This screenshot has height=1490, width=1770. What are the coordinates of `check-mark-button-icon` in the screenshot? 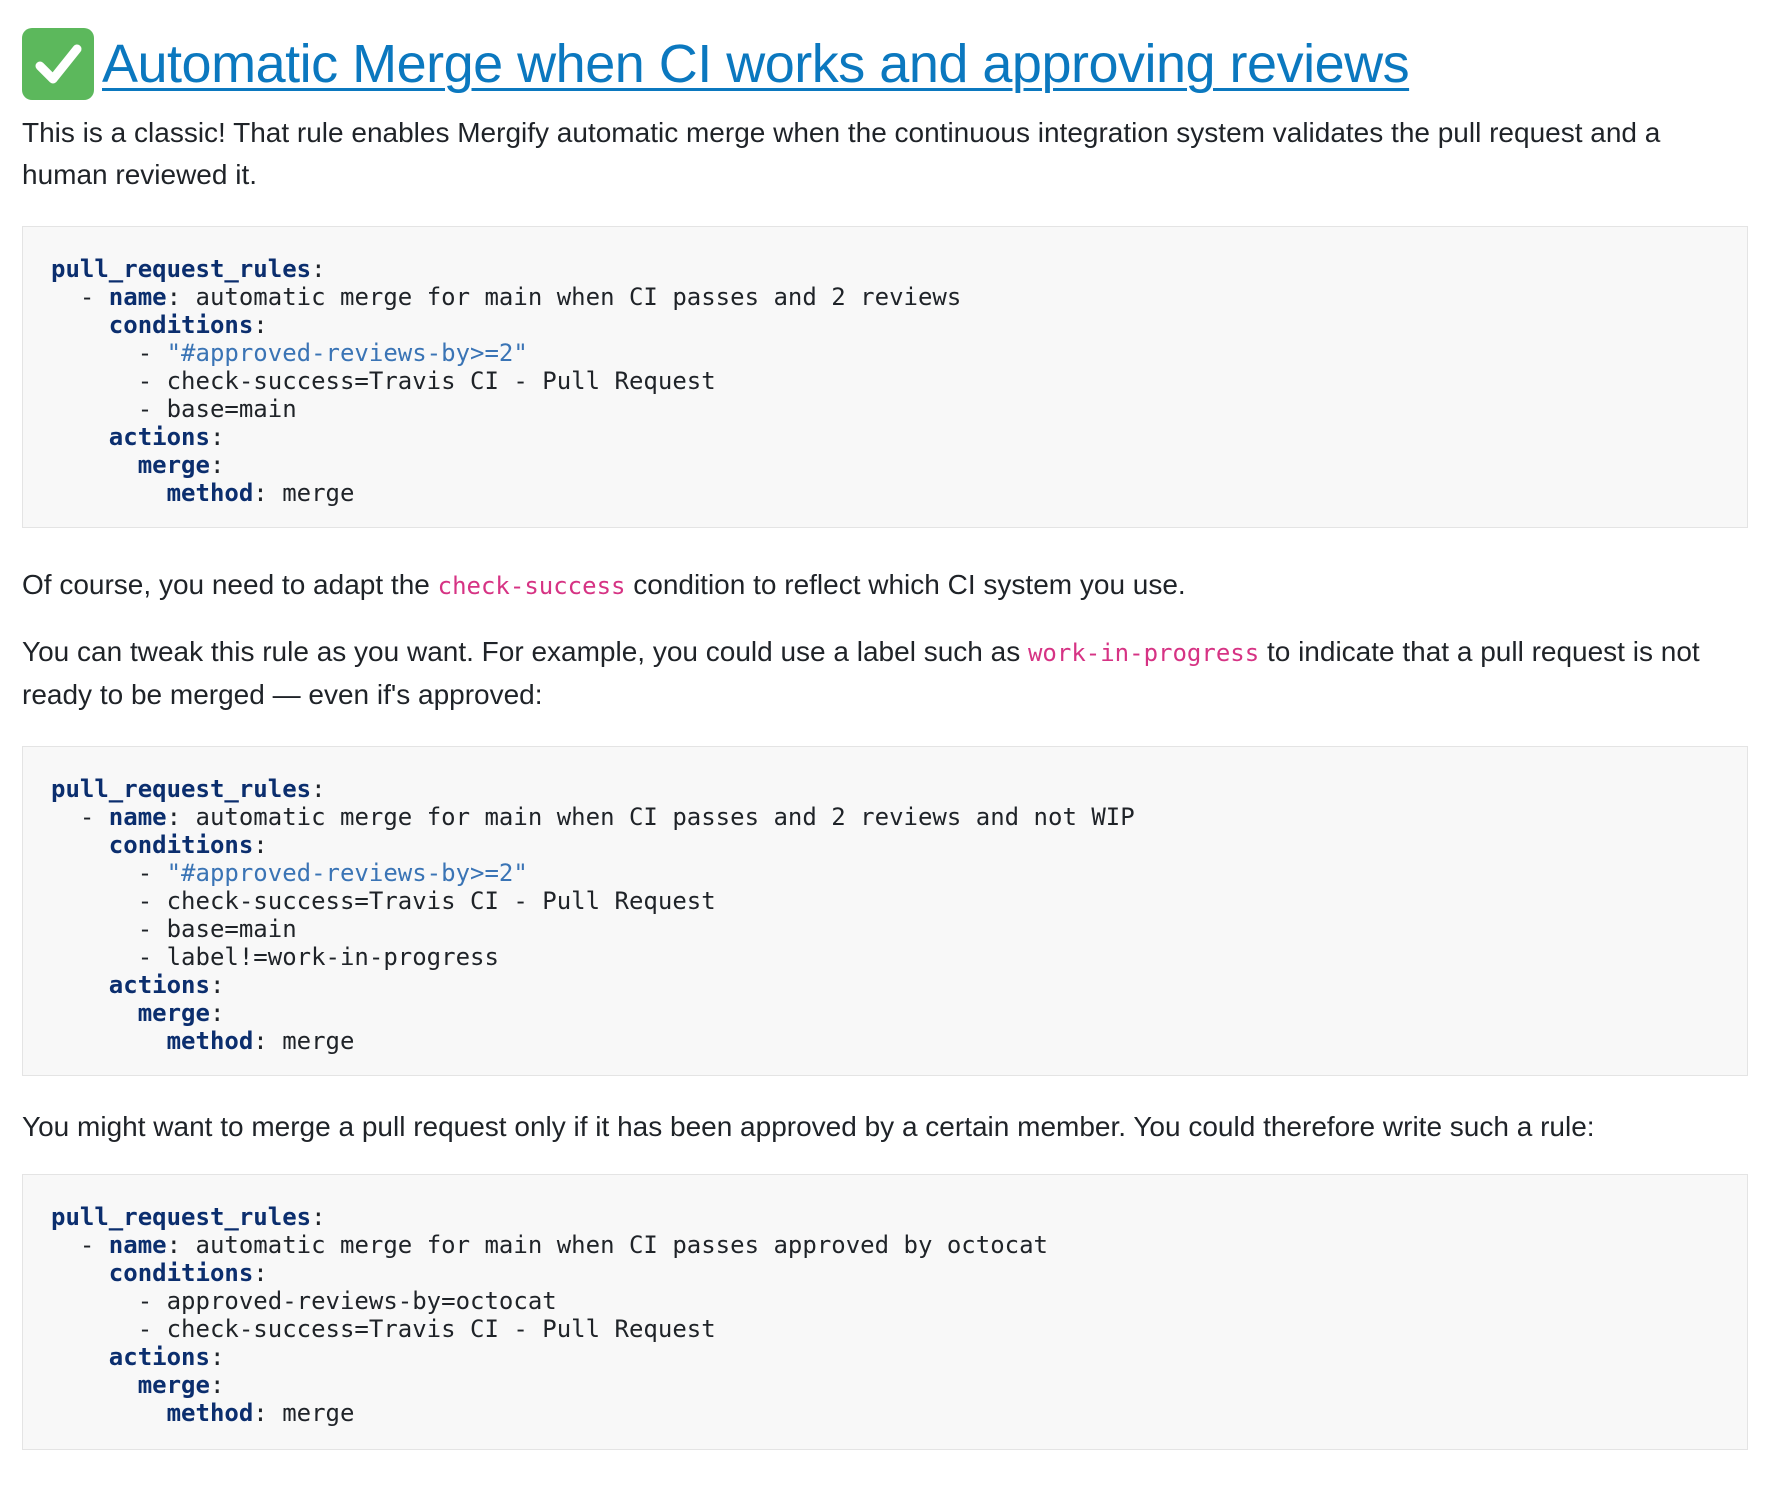 It's located at (58, 64).